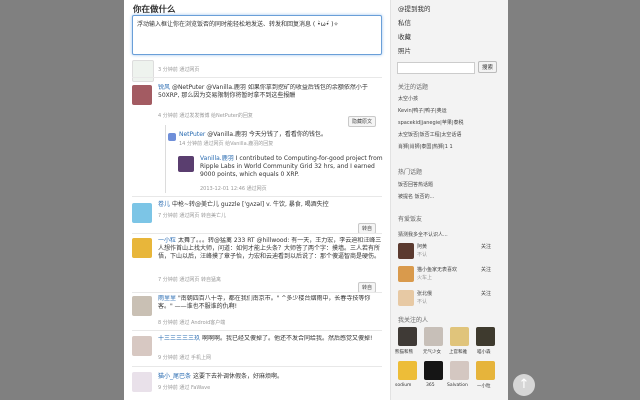 This screenshot has height=400, width=640. Describe the element at coordinates (267, 134) in the screenshot. I see `reply-text: @Vanilla.鹿羽 今天分钱了，看看你的钱包。` at that location.